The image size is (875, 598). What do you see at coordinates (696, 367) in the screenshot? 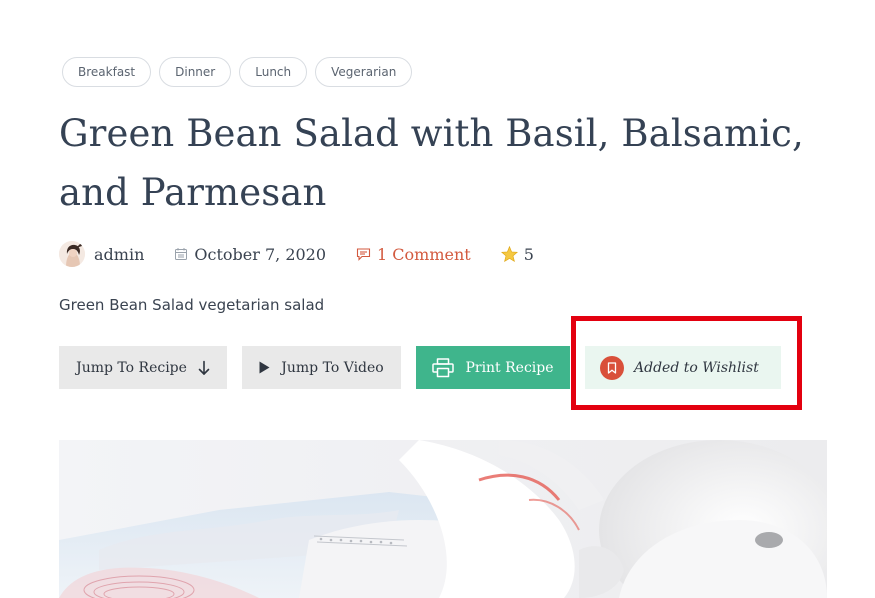
I see `wishlist-label: Added to Wishlist` at bounding box center [696, 367].